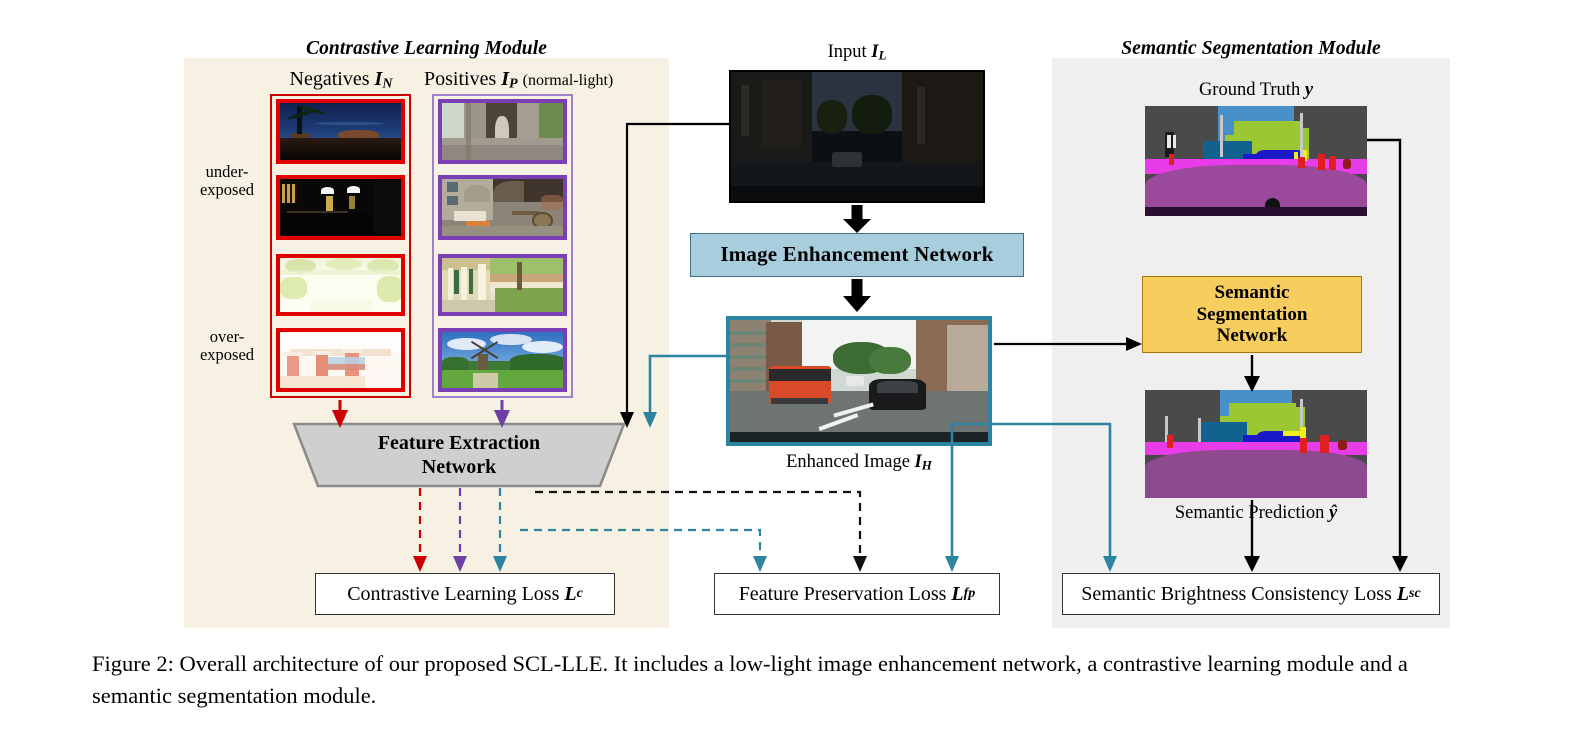 This screenshot has height=744, width=1581. Describe the element at coordinates (513, 84) in the screenshot. I see `positives-subscript: P` at that location.